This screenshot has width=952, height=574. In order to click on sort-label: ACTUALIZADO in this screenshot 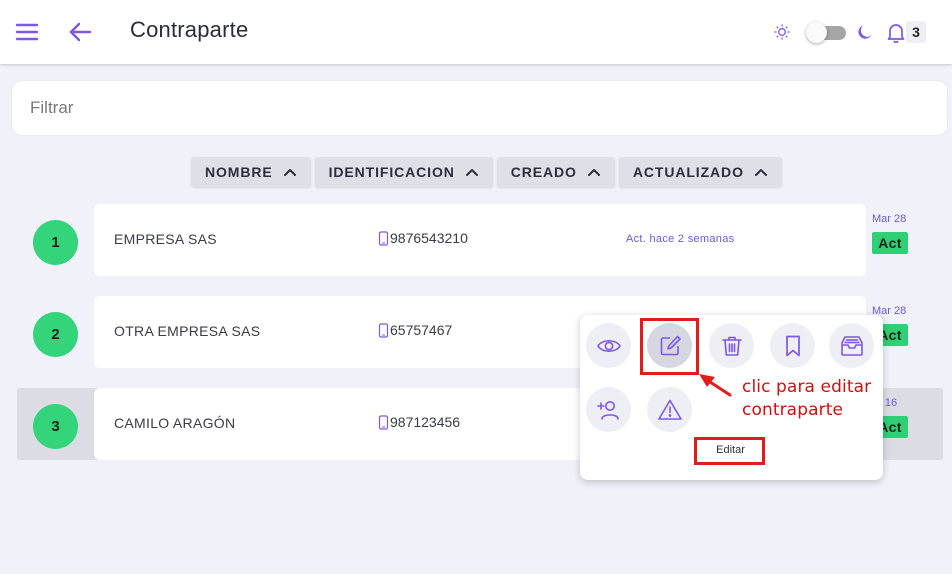, I will do `click(688, 172)`.